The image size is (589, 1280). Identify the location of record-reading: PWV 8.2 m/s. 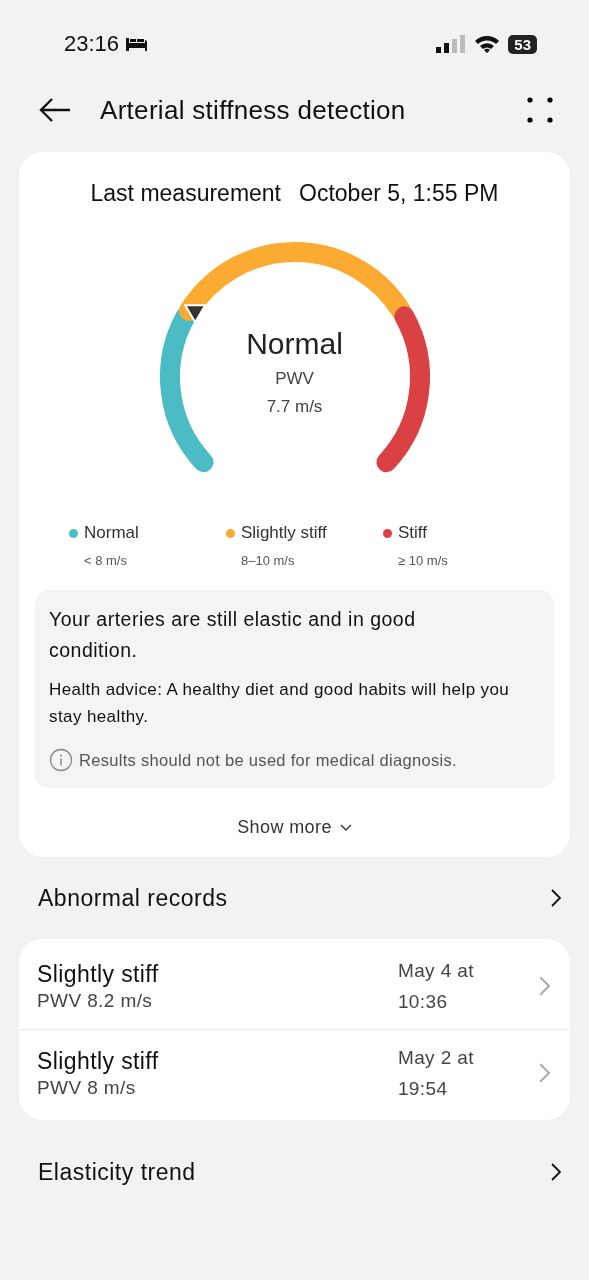
(95, 1000).